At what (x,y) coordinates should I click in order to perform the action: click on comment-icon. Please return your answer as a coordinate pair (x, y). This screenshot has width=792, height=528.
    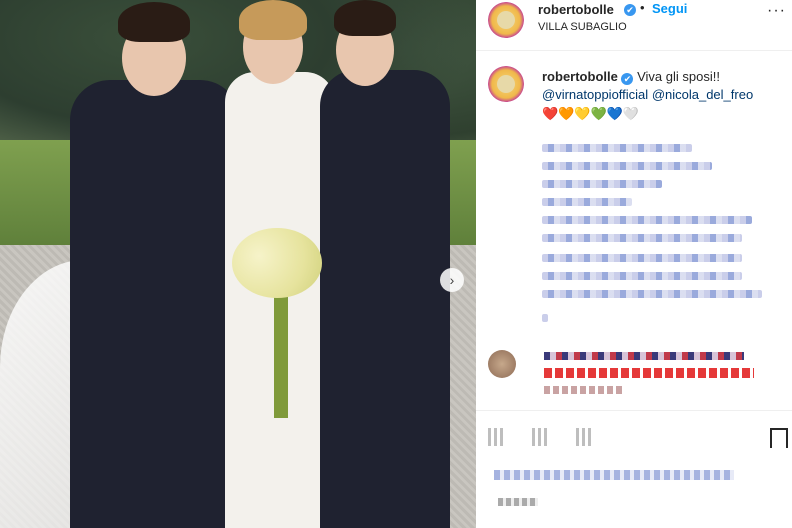
    Looking at the image, I should click on (541, 437).